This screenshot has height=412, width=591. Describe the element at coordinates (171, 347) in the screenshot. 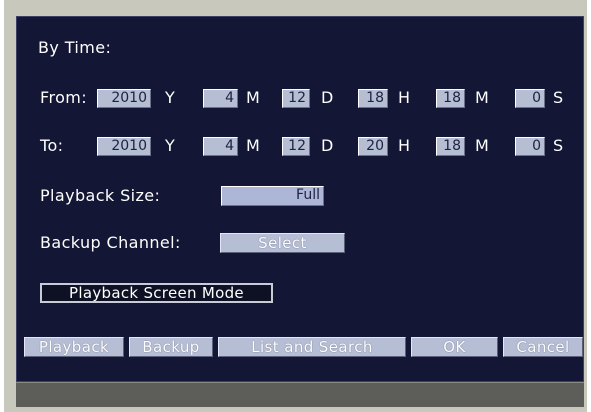

I see `backup-button: Backup` at that location.